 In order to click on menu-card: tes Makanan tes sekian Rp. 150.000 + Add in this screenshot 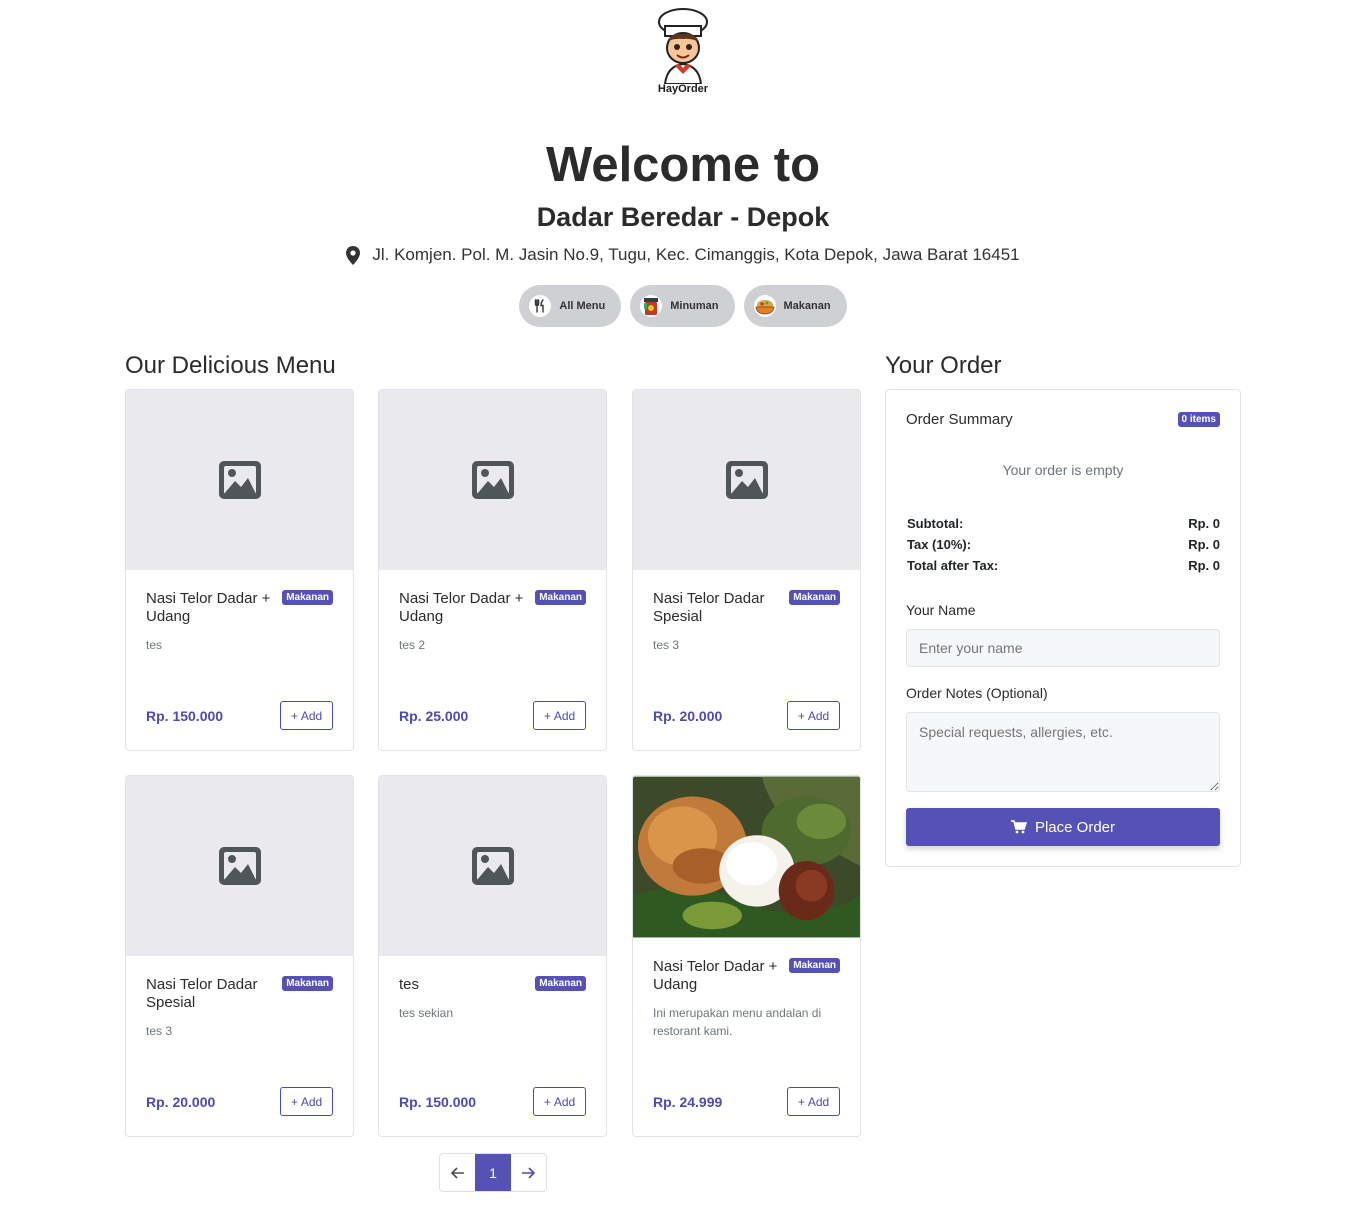, I will do `click(492, 956)`.